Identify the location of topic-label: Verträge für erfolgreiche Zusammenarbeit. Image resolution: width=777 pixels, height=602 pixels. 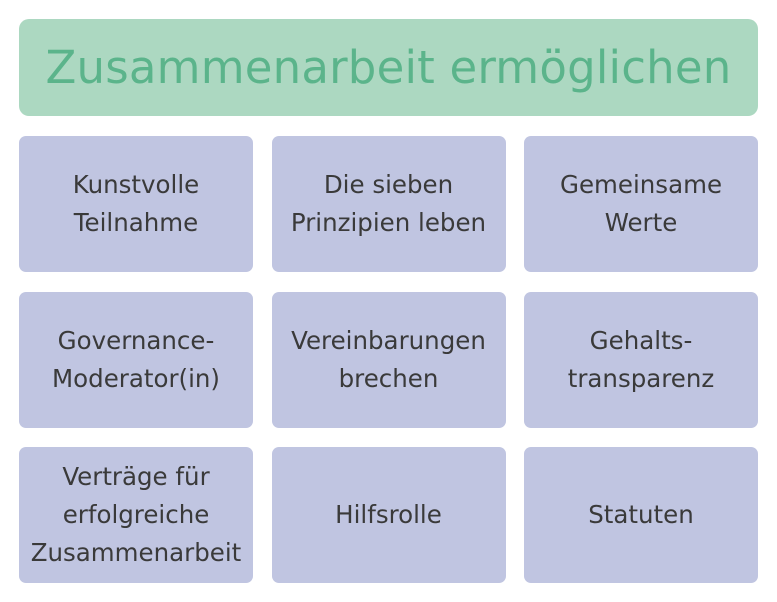
(136, 514).